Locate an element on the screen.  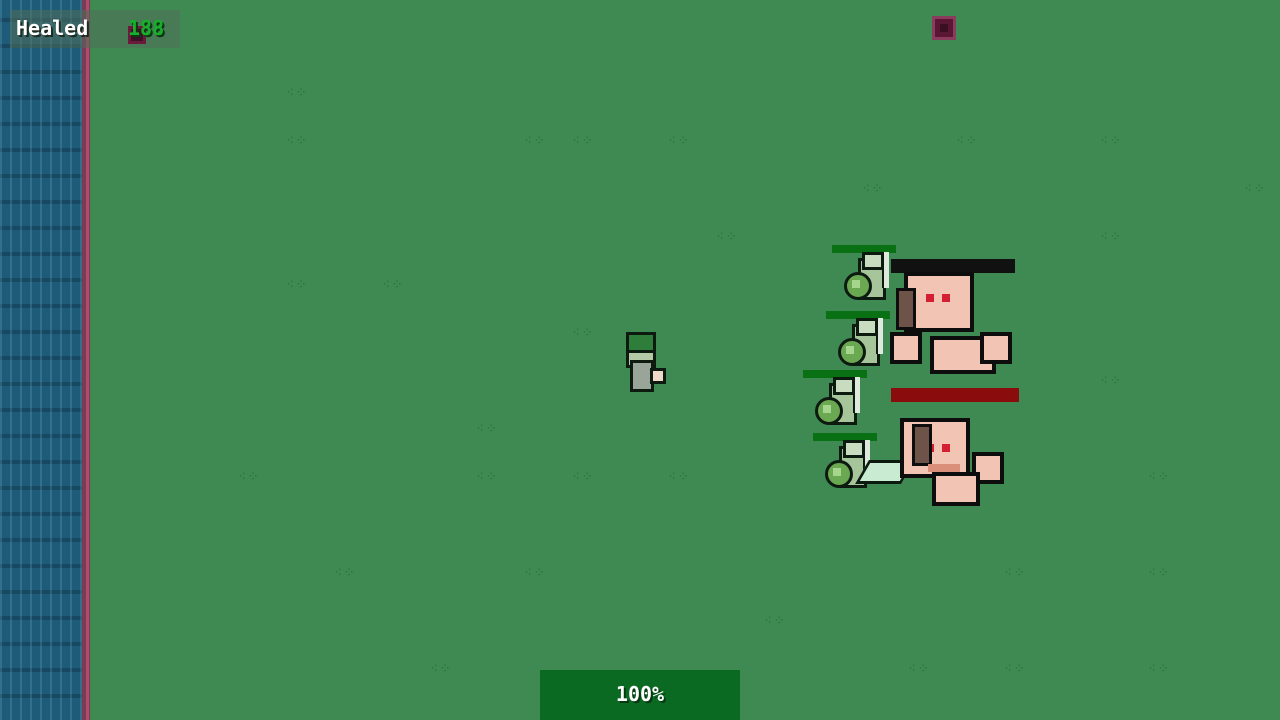
enemy-healthbar-fill is located at coordinates (955, 395).